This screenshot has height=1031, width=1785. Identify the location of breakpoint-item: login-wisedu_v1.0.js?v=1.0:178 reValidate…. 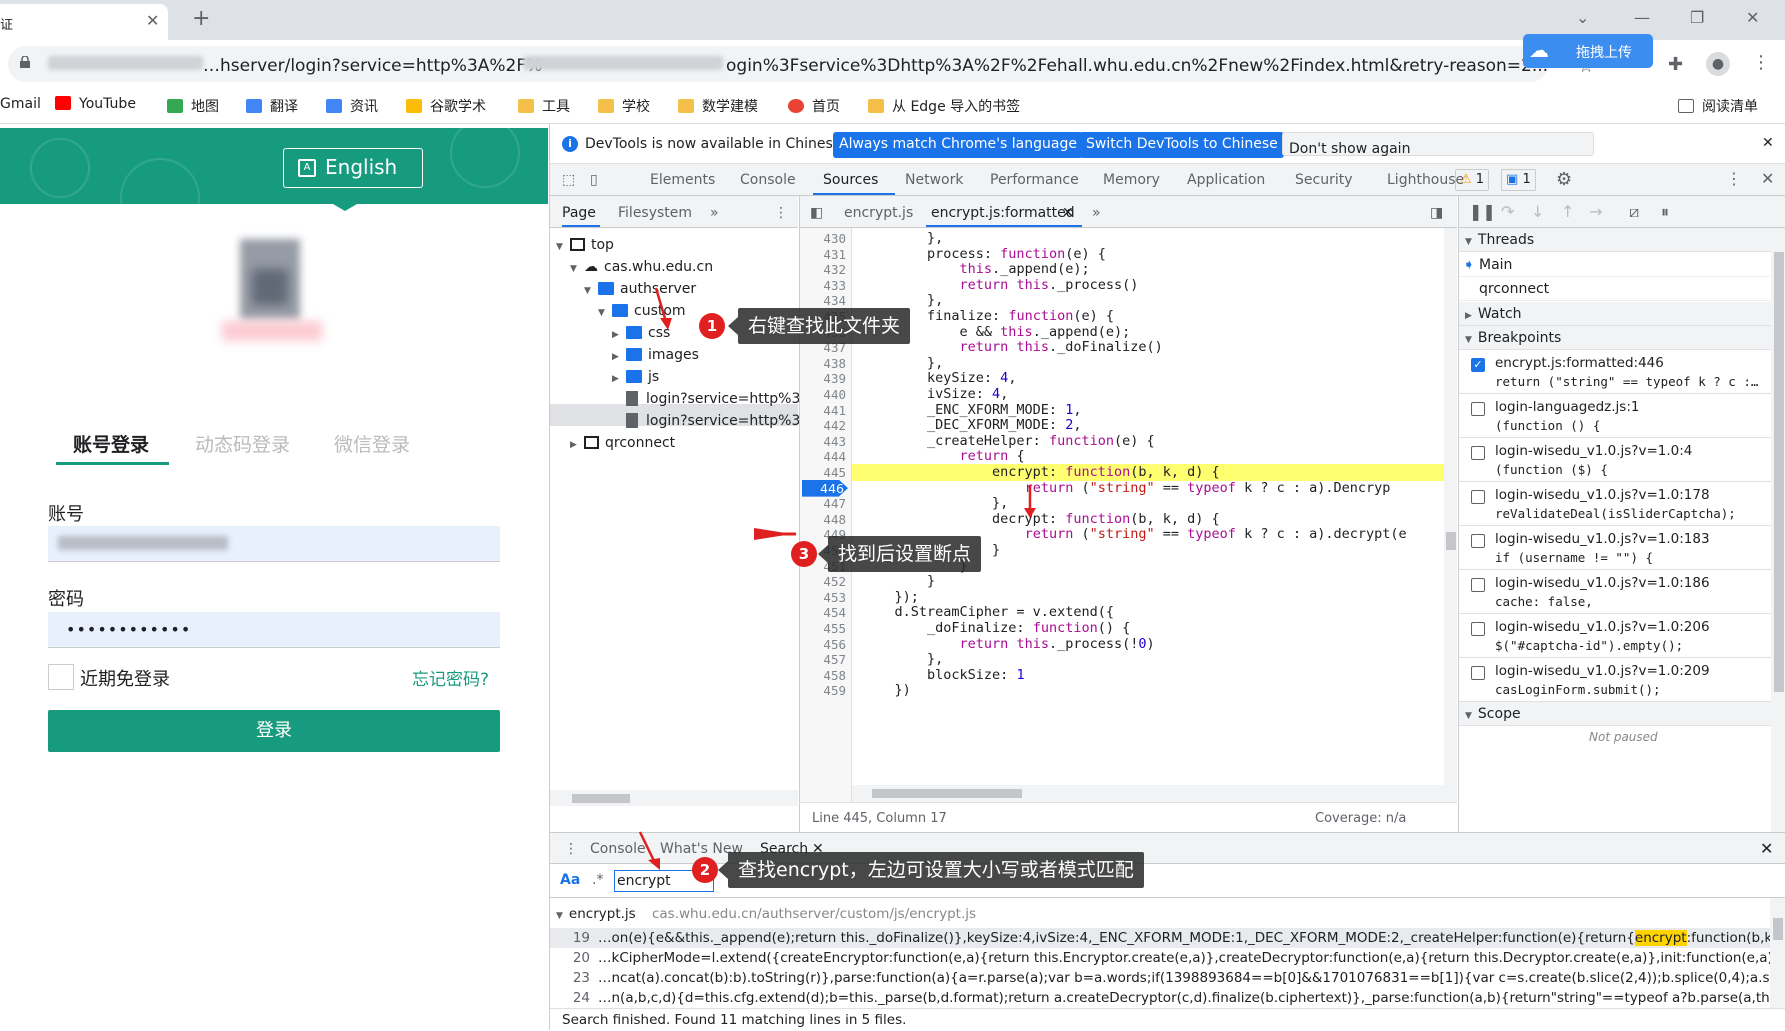
(1615, 504).